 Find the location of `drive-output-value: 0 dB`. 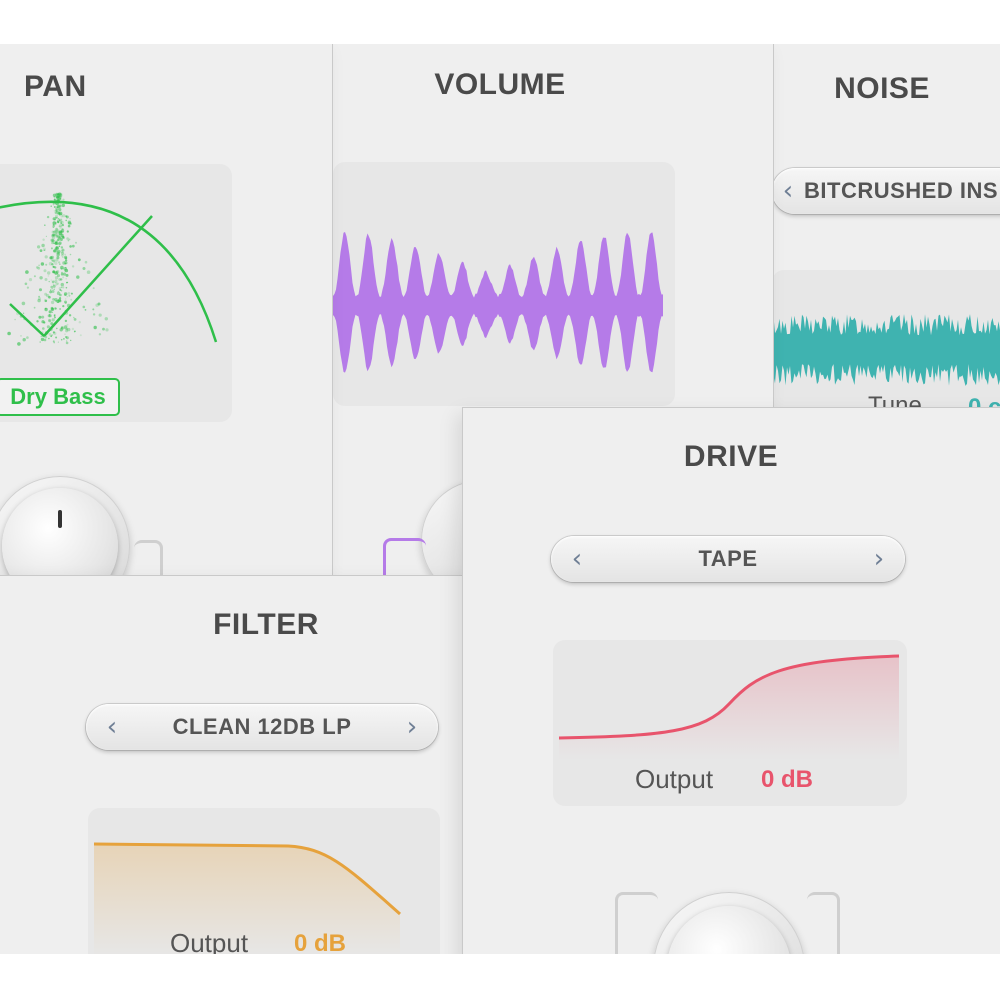

drive-output-value: 0 dB is located at coordinates (787, 779).